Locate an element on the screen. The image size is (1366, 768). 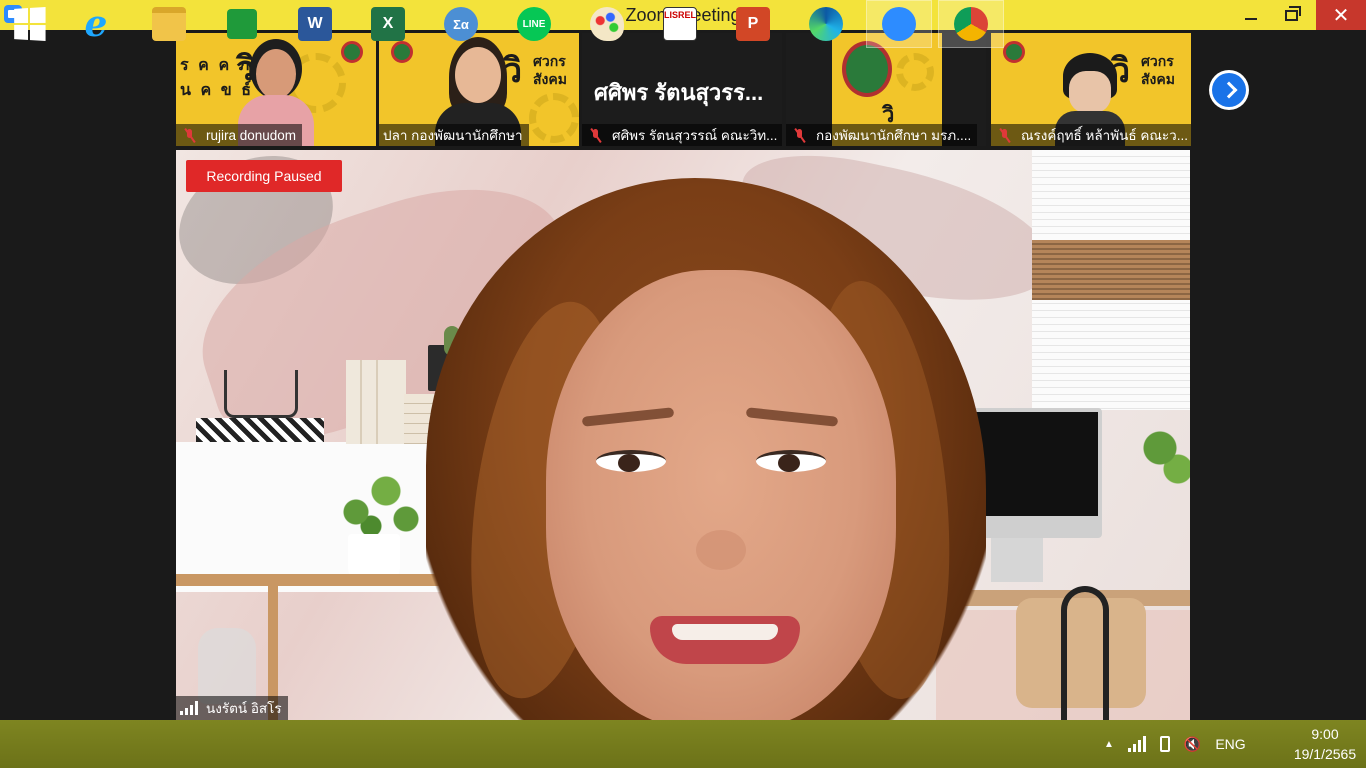
powerpoint-icon: P is located at coordinates (753, 24).